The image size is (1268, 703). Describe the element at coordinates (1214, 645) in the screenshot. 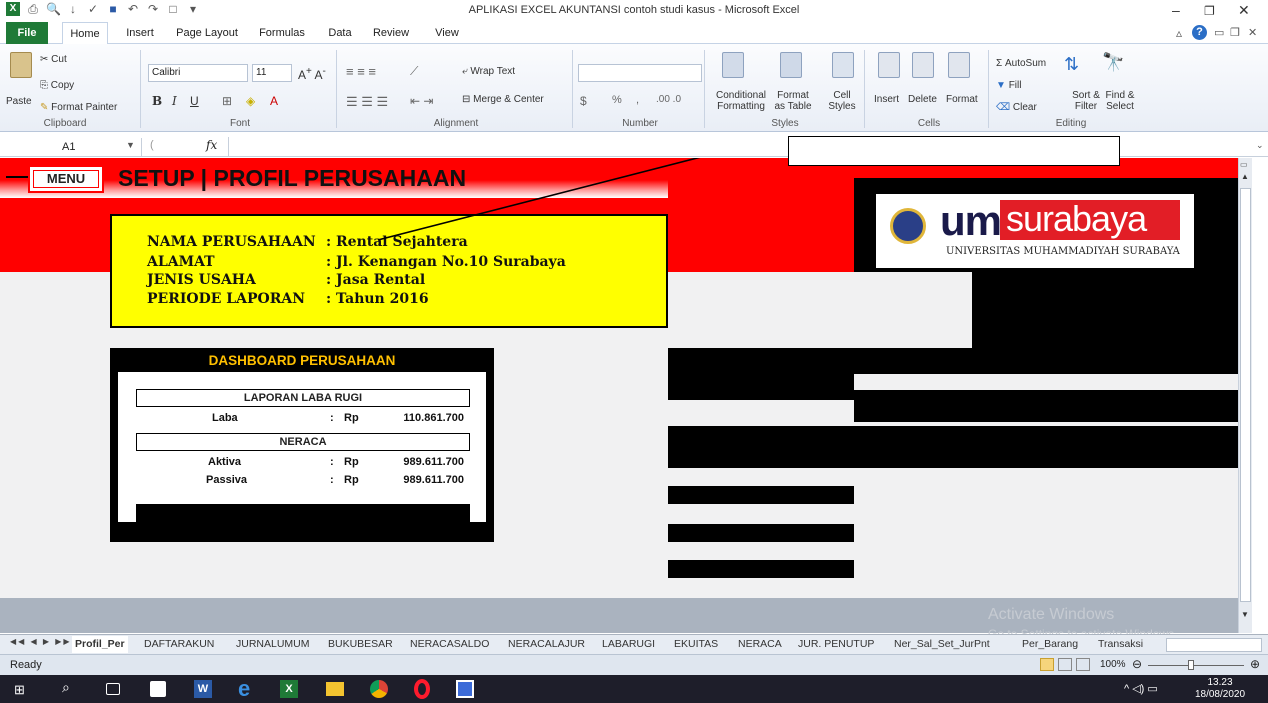

I see `horizontal-scrollbar` at that location.